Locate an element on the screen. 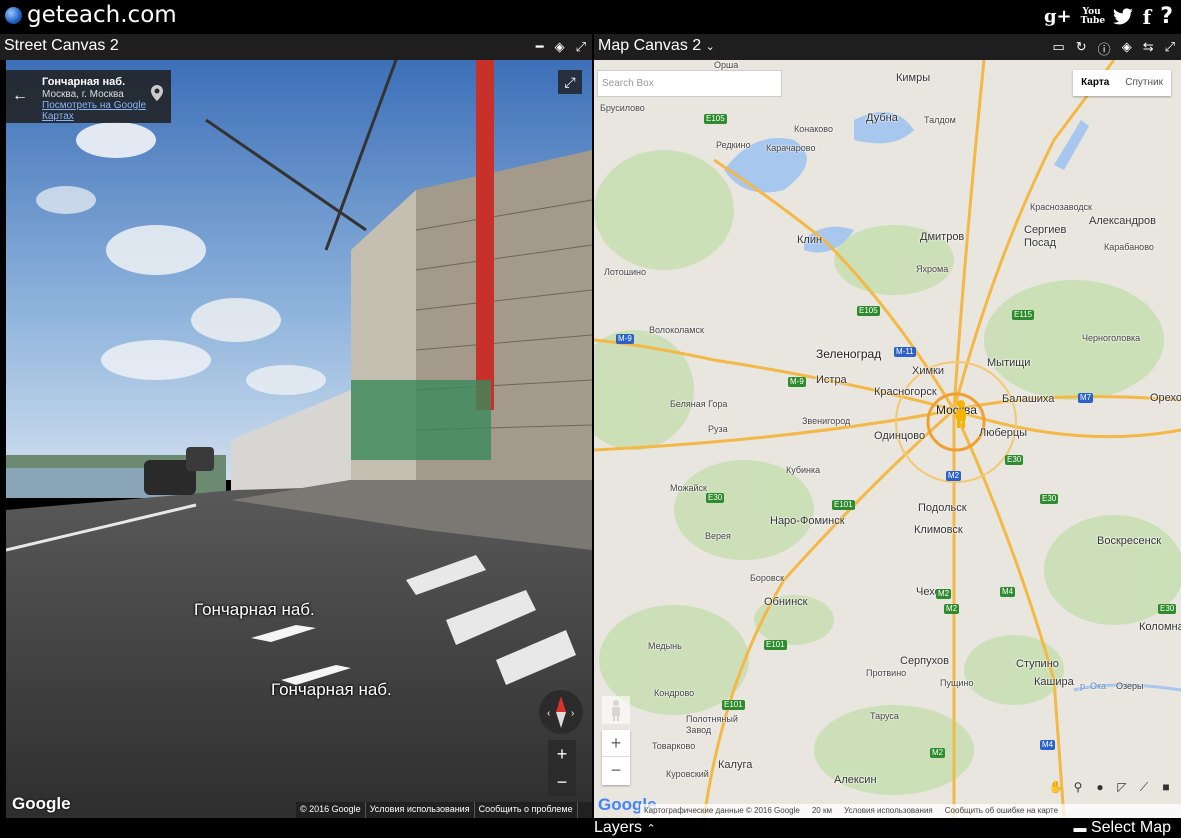 The width and height of the screenshot is (1181, 838). map-type-map: Карта is located at coordinates (1095, 83).